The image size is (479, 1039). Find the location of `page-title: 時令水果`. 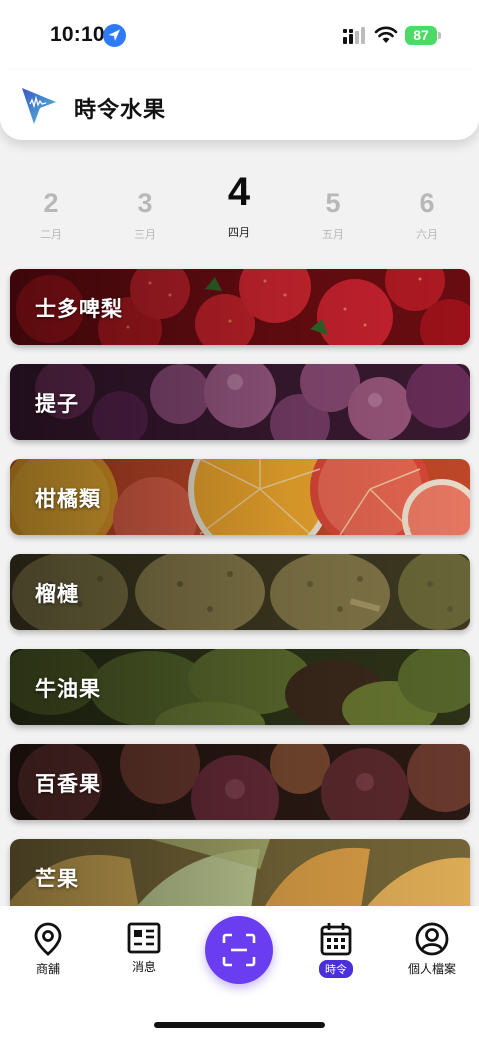

page-title: 時令水果 is located at coordinates (120, 110).